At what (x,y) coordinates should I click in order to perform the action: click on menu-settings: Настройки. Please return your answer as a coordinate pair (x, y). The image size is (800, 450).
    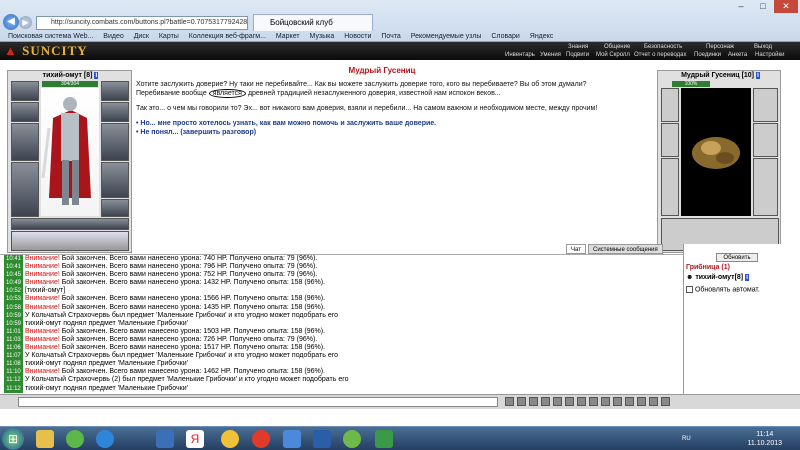
    Looking at the image, I should click on (769, 55).